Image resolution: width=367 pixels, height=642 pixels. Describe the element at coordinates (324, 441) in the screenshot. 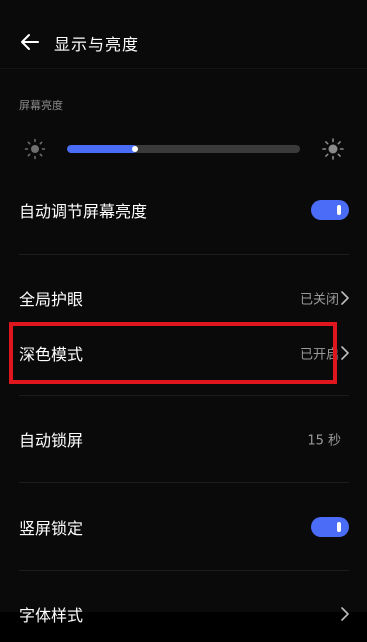

I see `auto-lock-value: 15 秒` at that location.